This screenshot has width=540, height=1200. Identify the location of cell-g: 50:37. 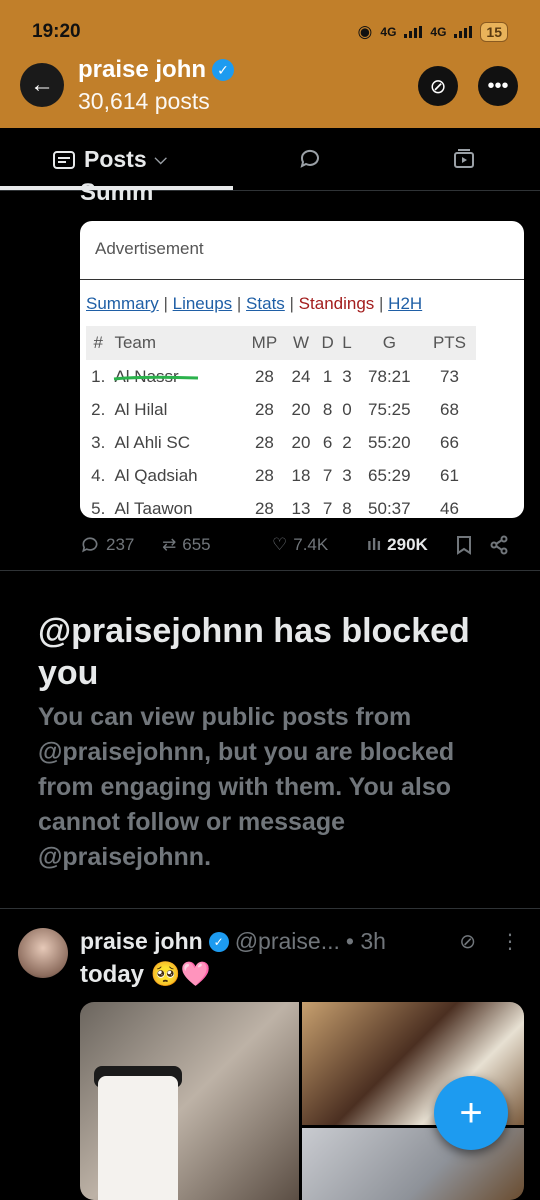
(389, 508).